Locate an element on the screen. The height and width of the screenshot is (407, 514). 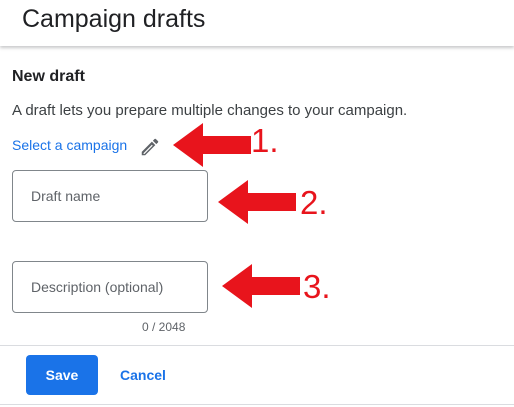
cancel-button: Cancel is located at coordinates (143, 375).